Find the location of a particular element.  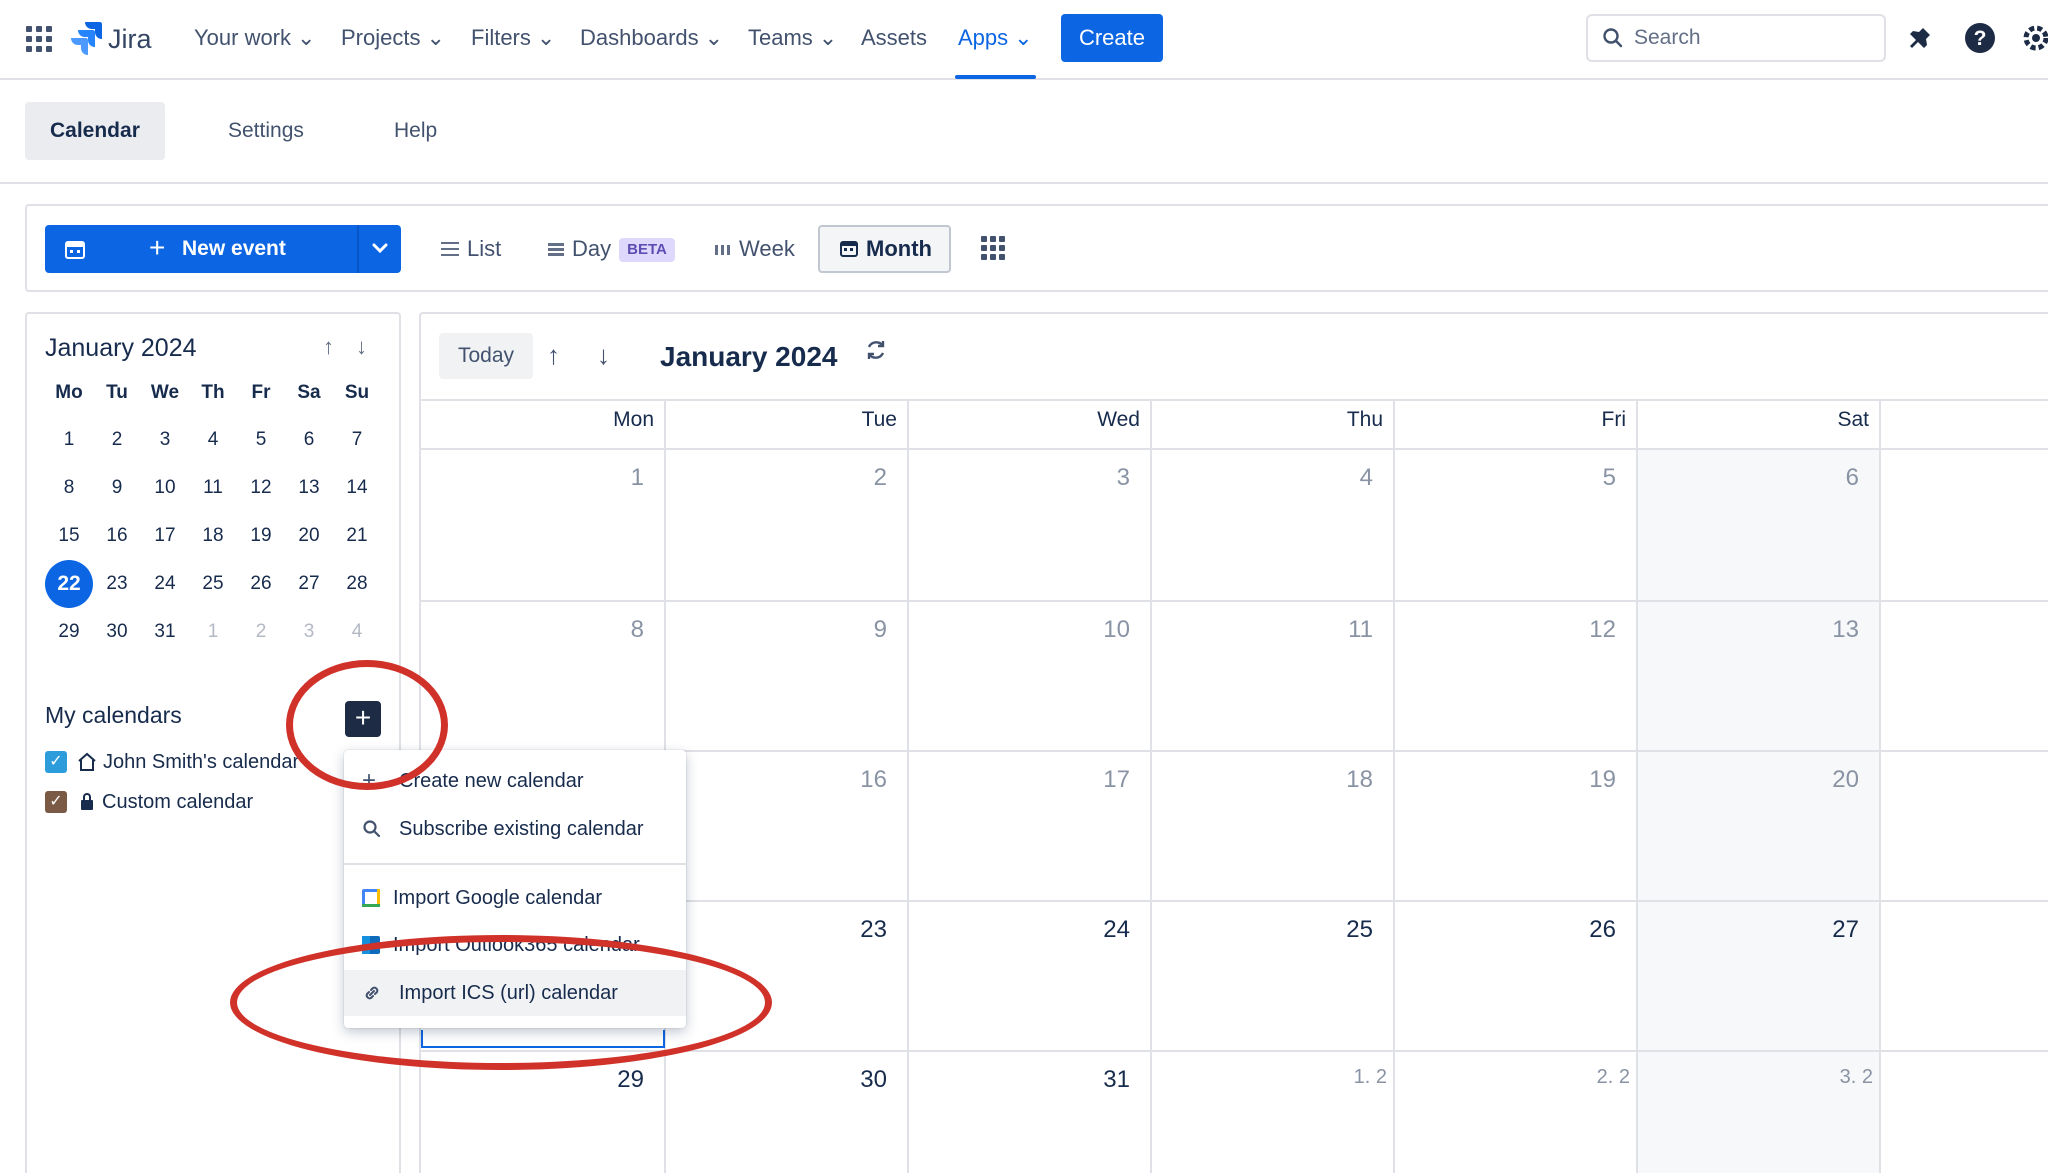

view-month-button: Month is located at coordinates (884, 249).